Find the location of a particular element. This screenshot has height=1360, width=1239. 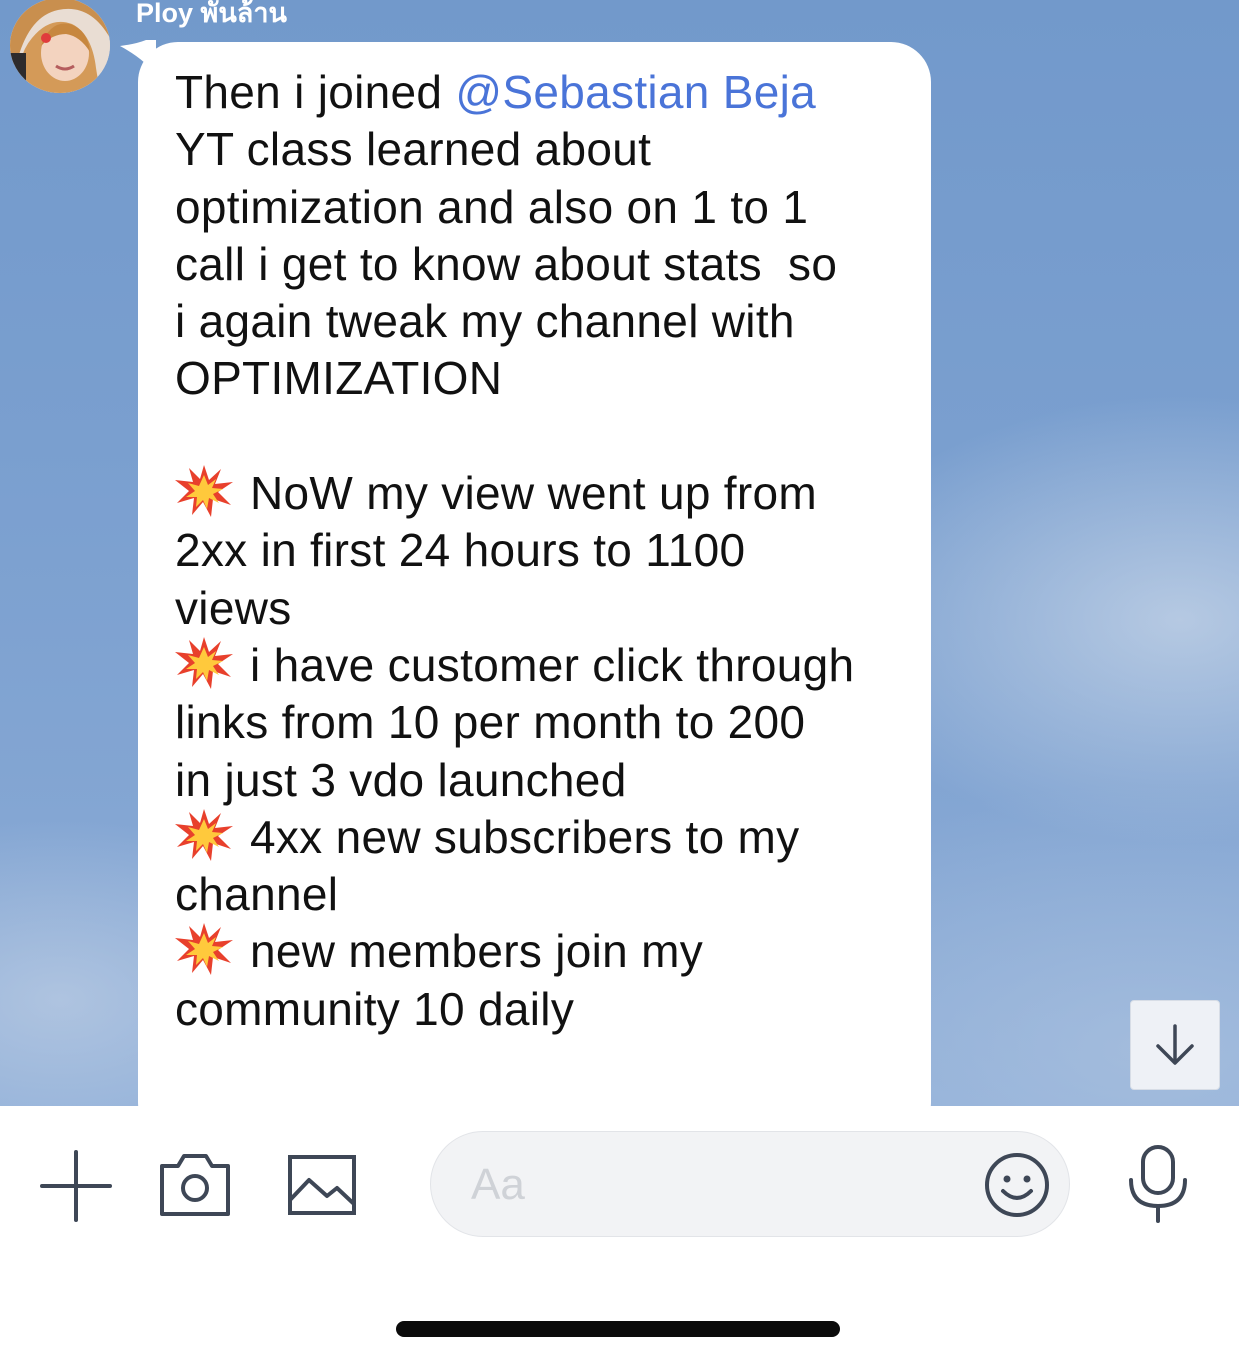

message-line: Then i joined @Sebastian Beja is located at coordinates (540, 92).